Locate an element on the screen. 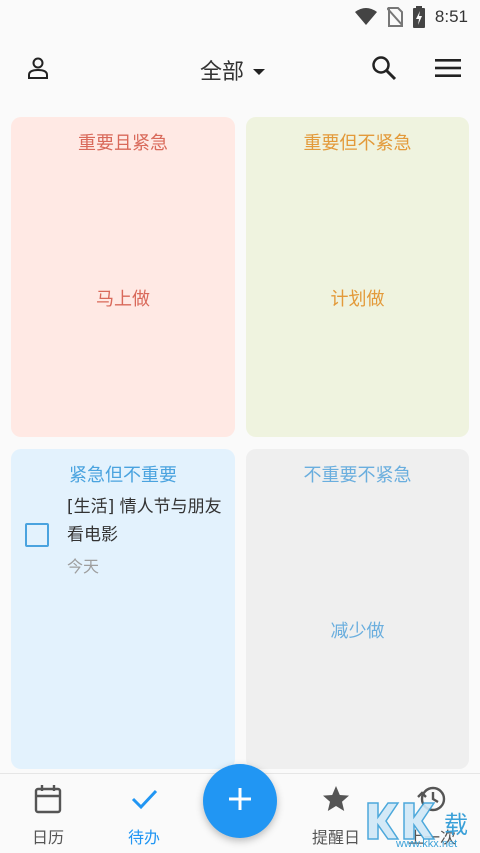 This screenshot has width=480, height=853. plus-icon is located at coordinates (240, 801).